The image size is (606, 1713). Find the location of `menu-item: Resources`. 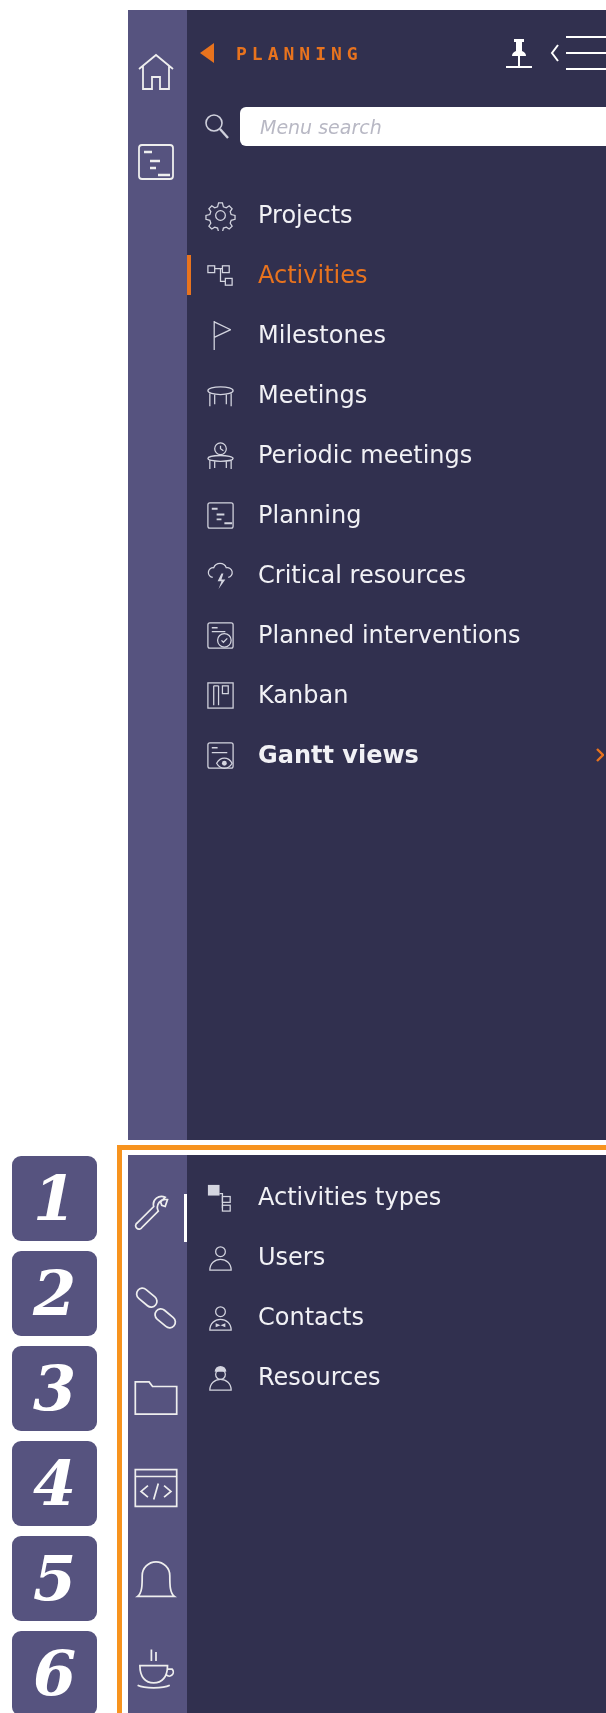

menu-item: Resources is located at coordinates (396, 1377).